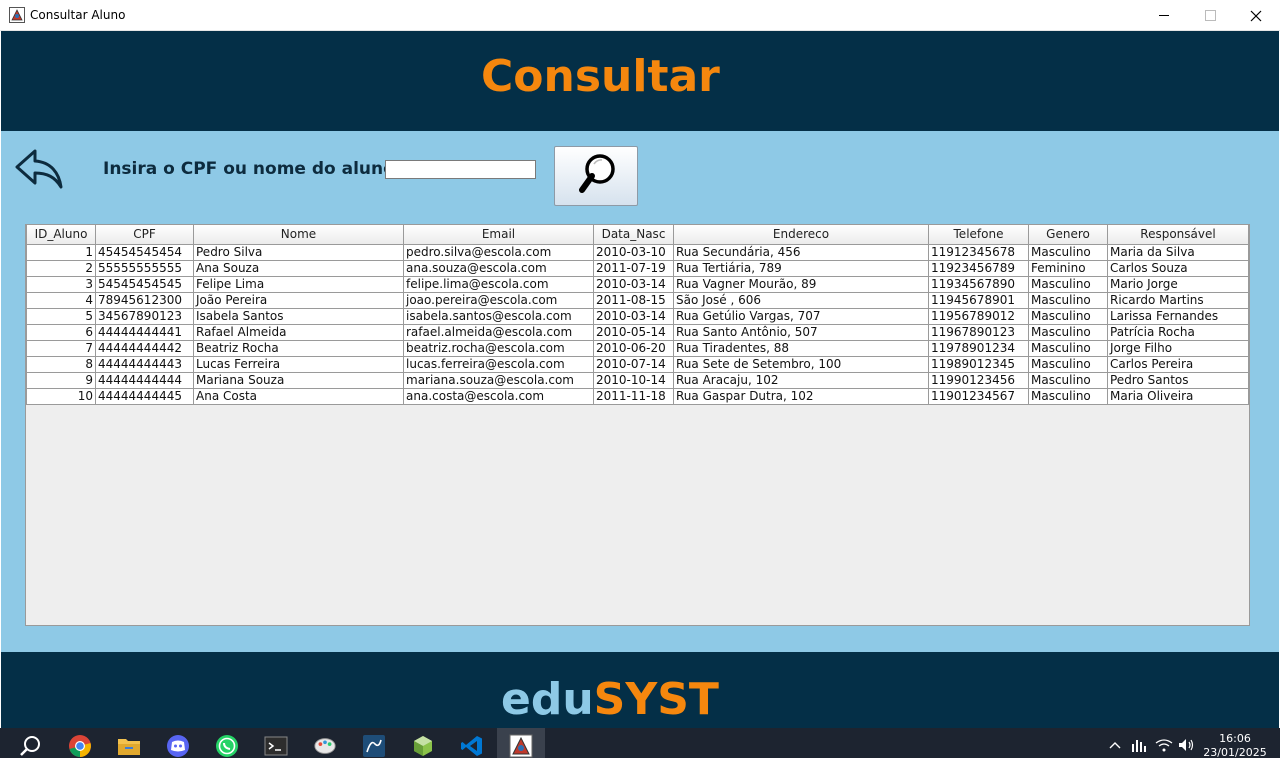 This screenshot has width=1280, height=760. What do you see at coordinates (633, 268) in the screenshot?
I see `table-cell: 2011-07-19` at bounding box center [633, 268].